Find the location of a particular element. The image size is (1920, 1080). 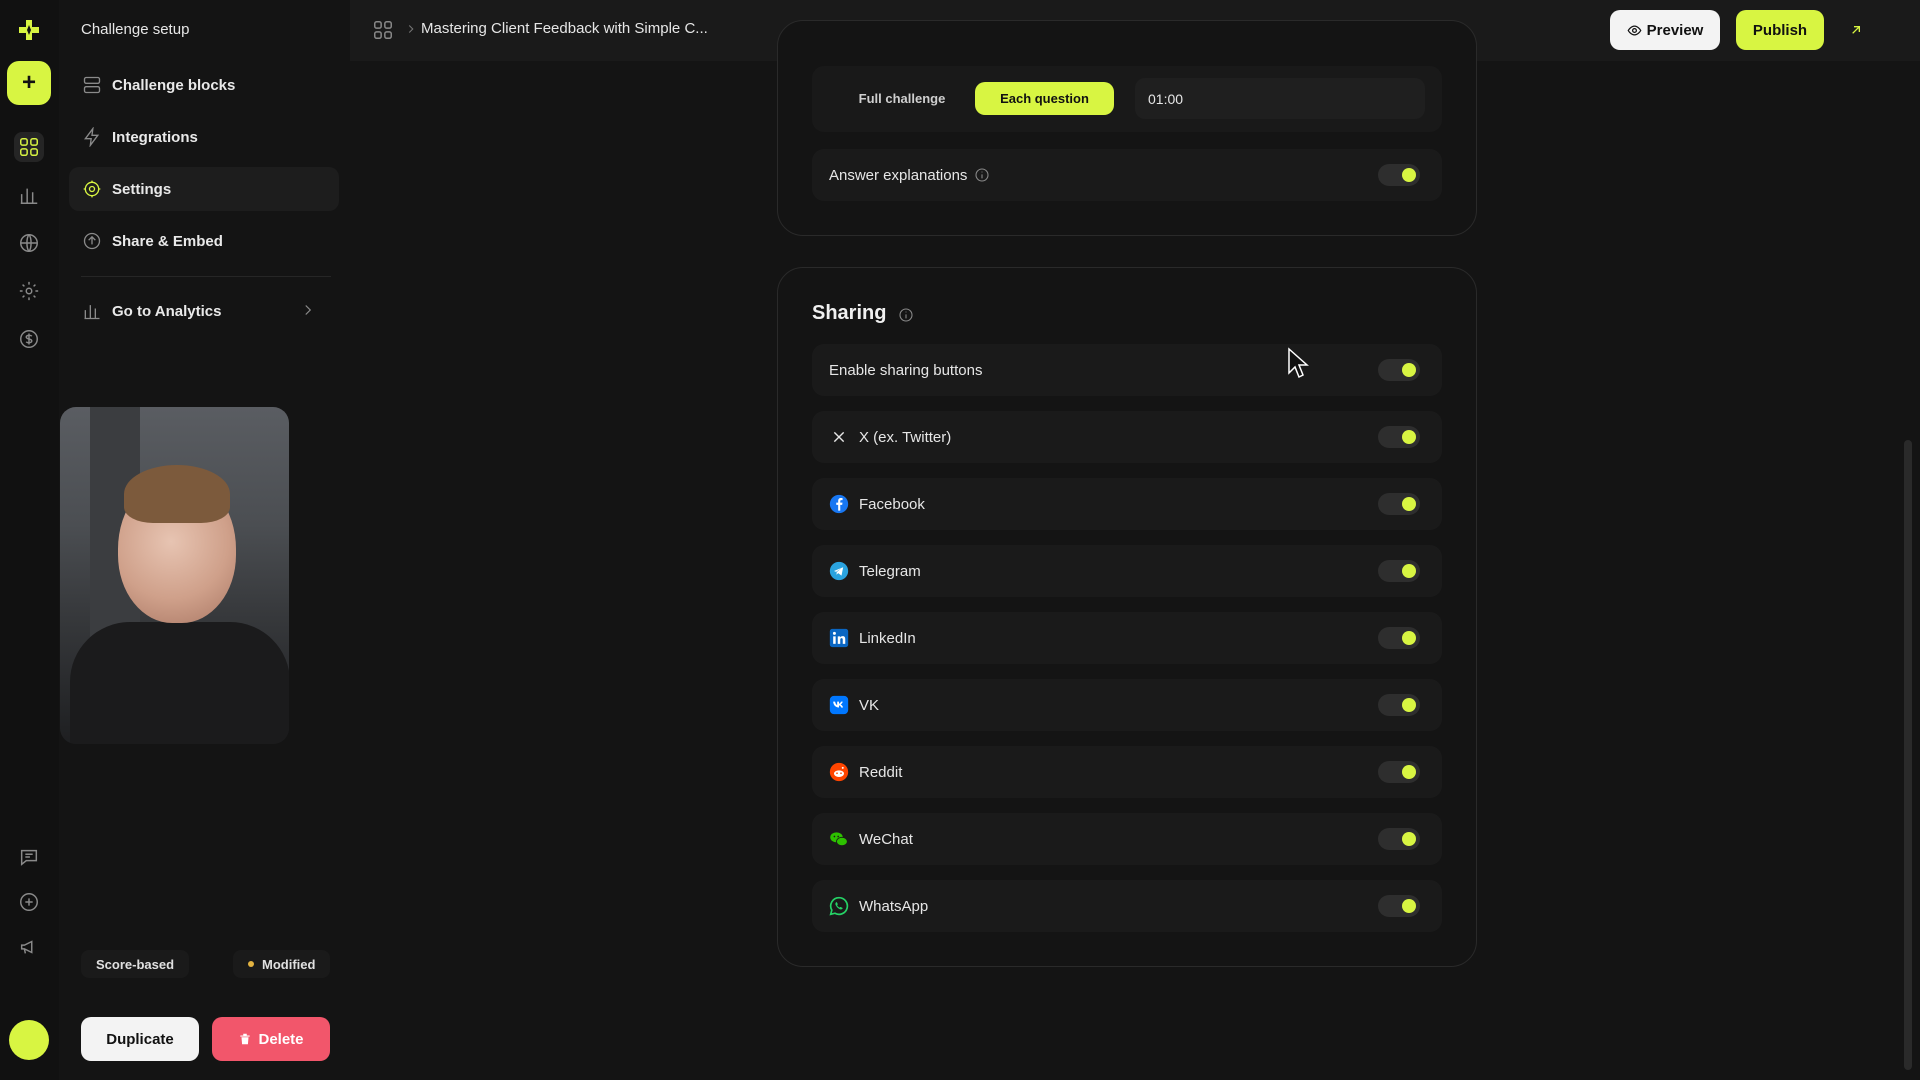

row-label: X (ex. Twitter) is located at coordinates (905, 437).